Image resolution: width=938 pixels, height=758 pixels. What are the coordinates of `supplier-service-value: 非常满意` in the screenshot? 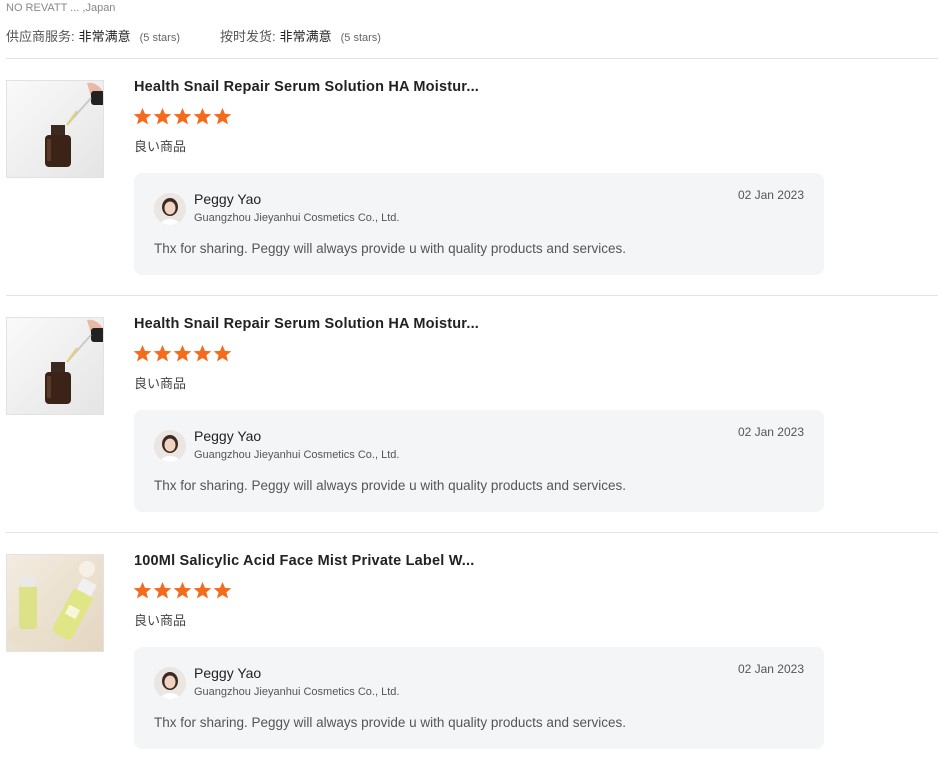 It's located at (104, 36).